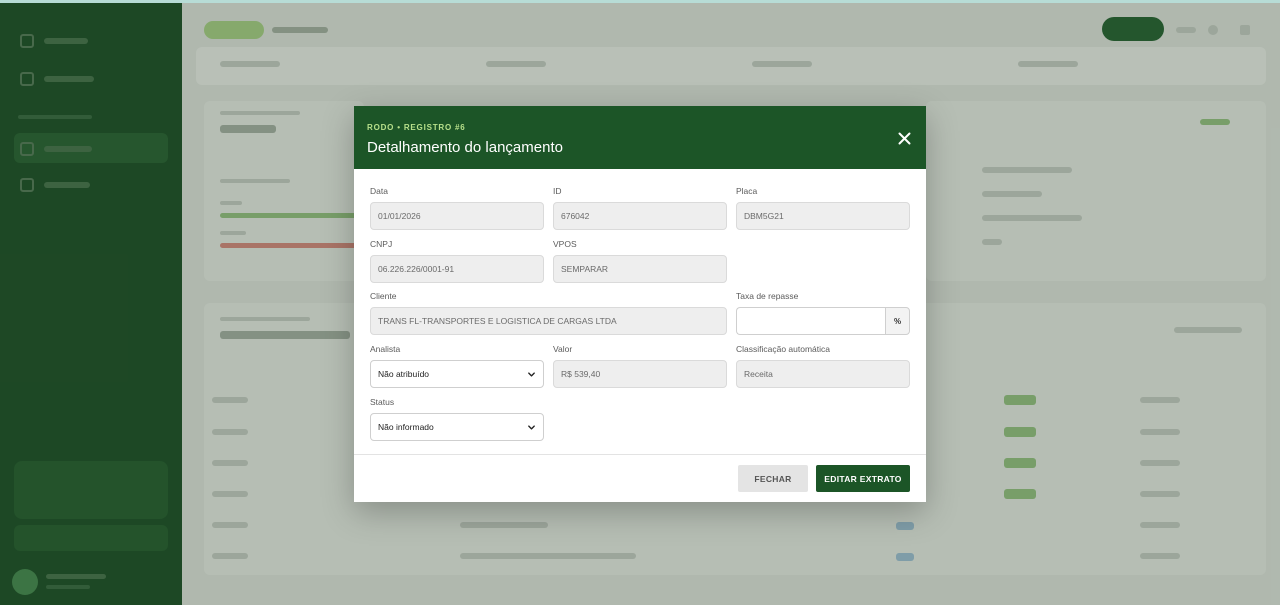  What do you see at coordinates (385, 349) in the screenshot?
I see `field-analista-label: Analista` at bounding box center [385, 349].